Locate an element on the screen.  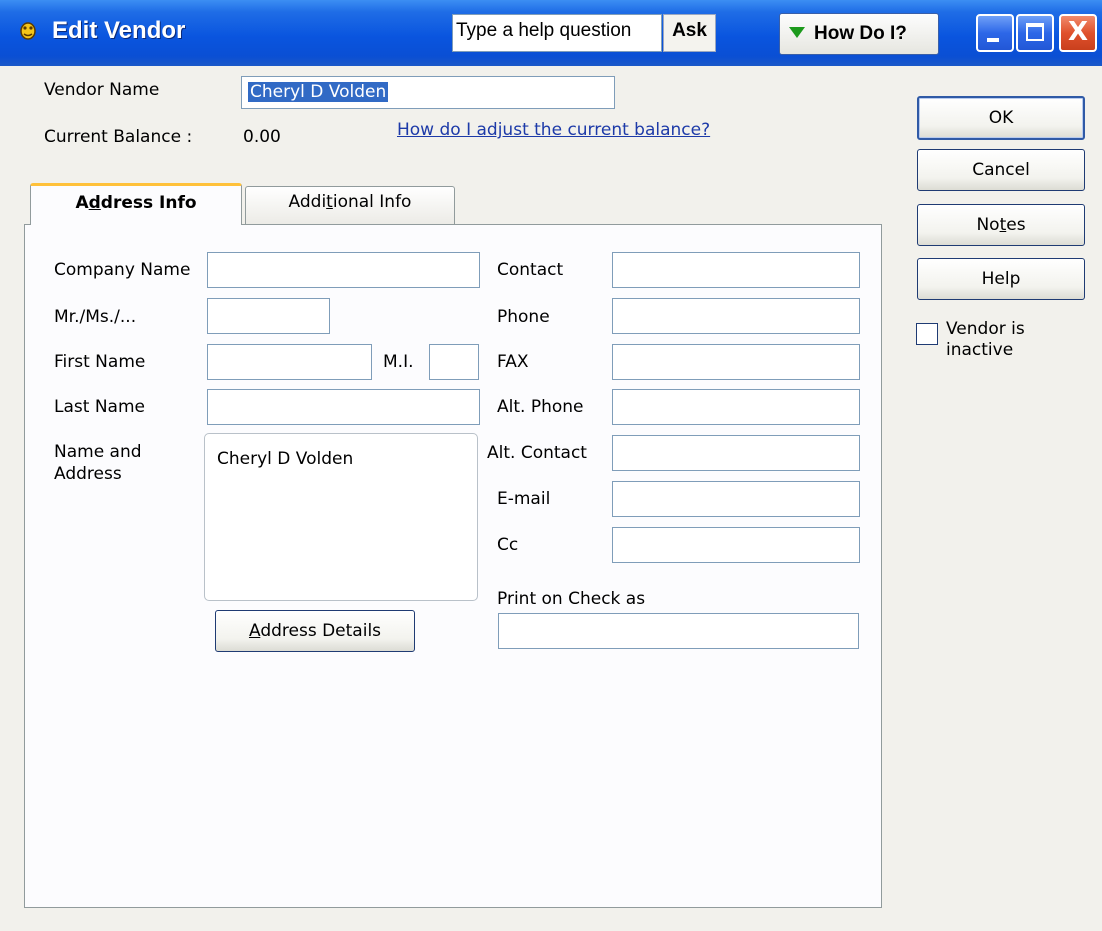
tab-additional-info-label-b: ional Info is located at coordinates (372, 202).